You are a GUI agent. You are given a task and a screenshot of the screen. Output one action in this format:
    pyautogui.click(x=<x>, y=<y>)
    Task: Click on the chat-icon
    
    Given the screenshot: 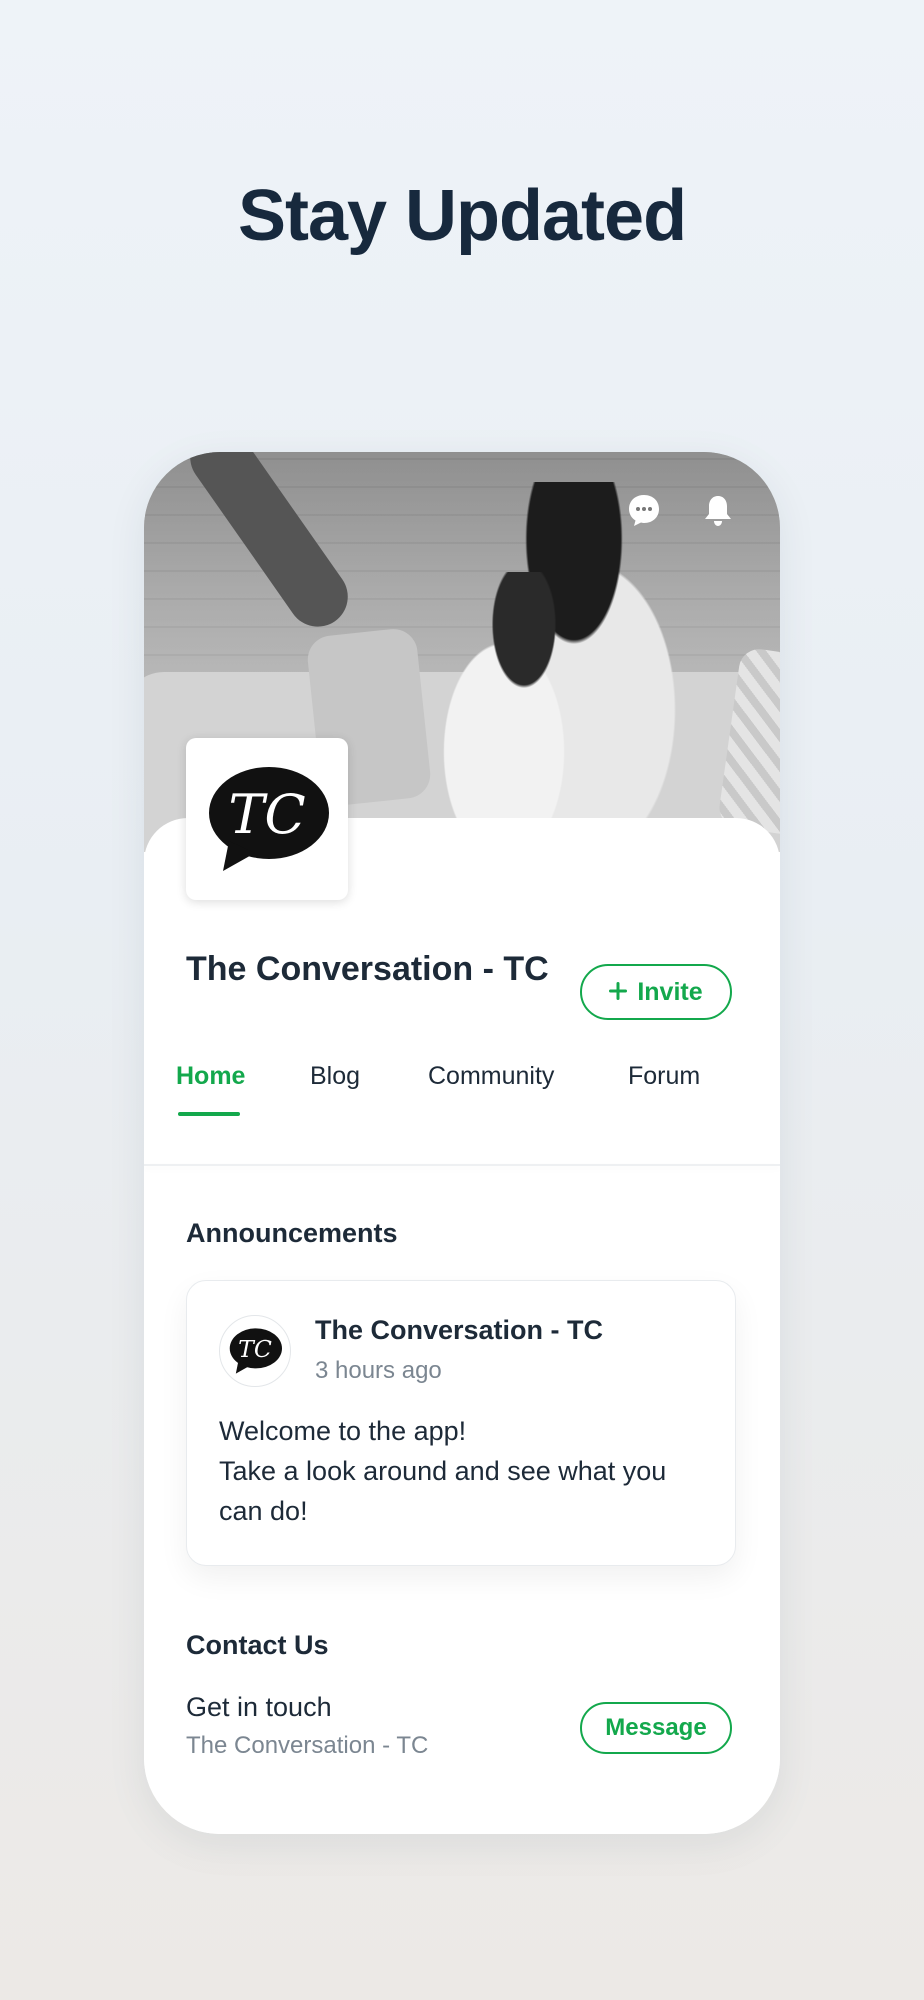 What is the action you would take?
    pyautogui.click(x=644, y=510)
    